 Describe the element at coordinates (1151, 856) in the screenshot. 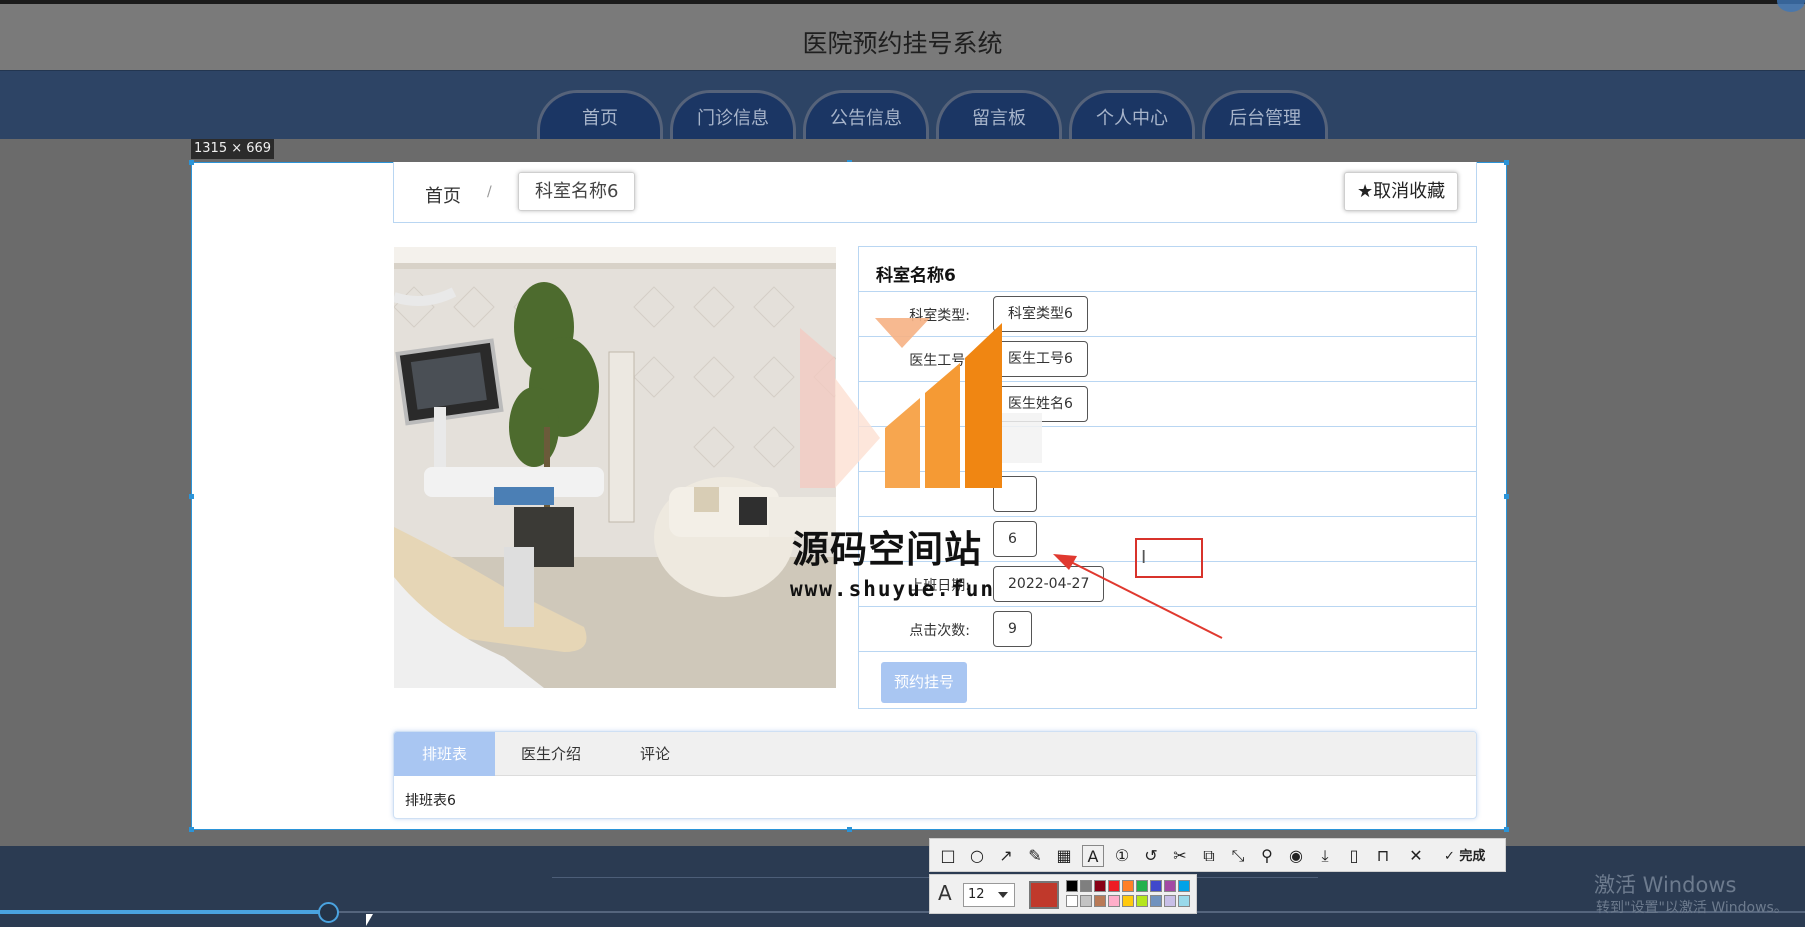

I see `undo-icon: ↺` at that location.